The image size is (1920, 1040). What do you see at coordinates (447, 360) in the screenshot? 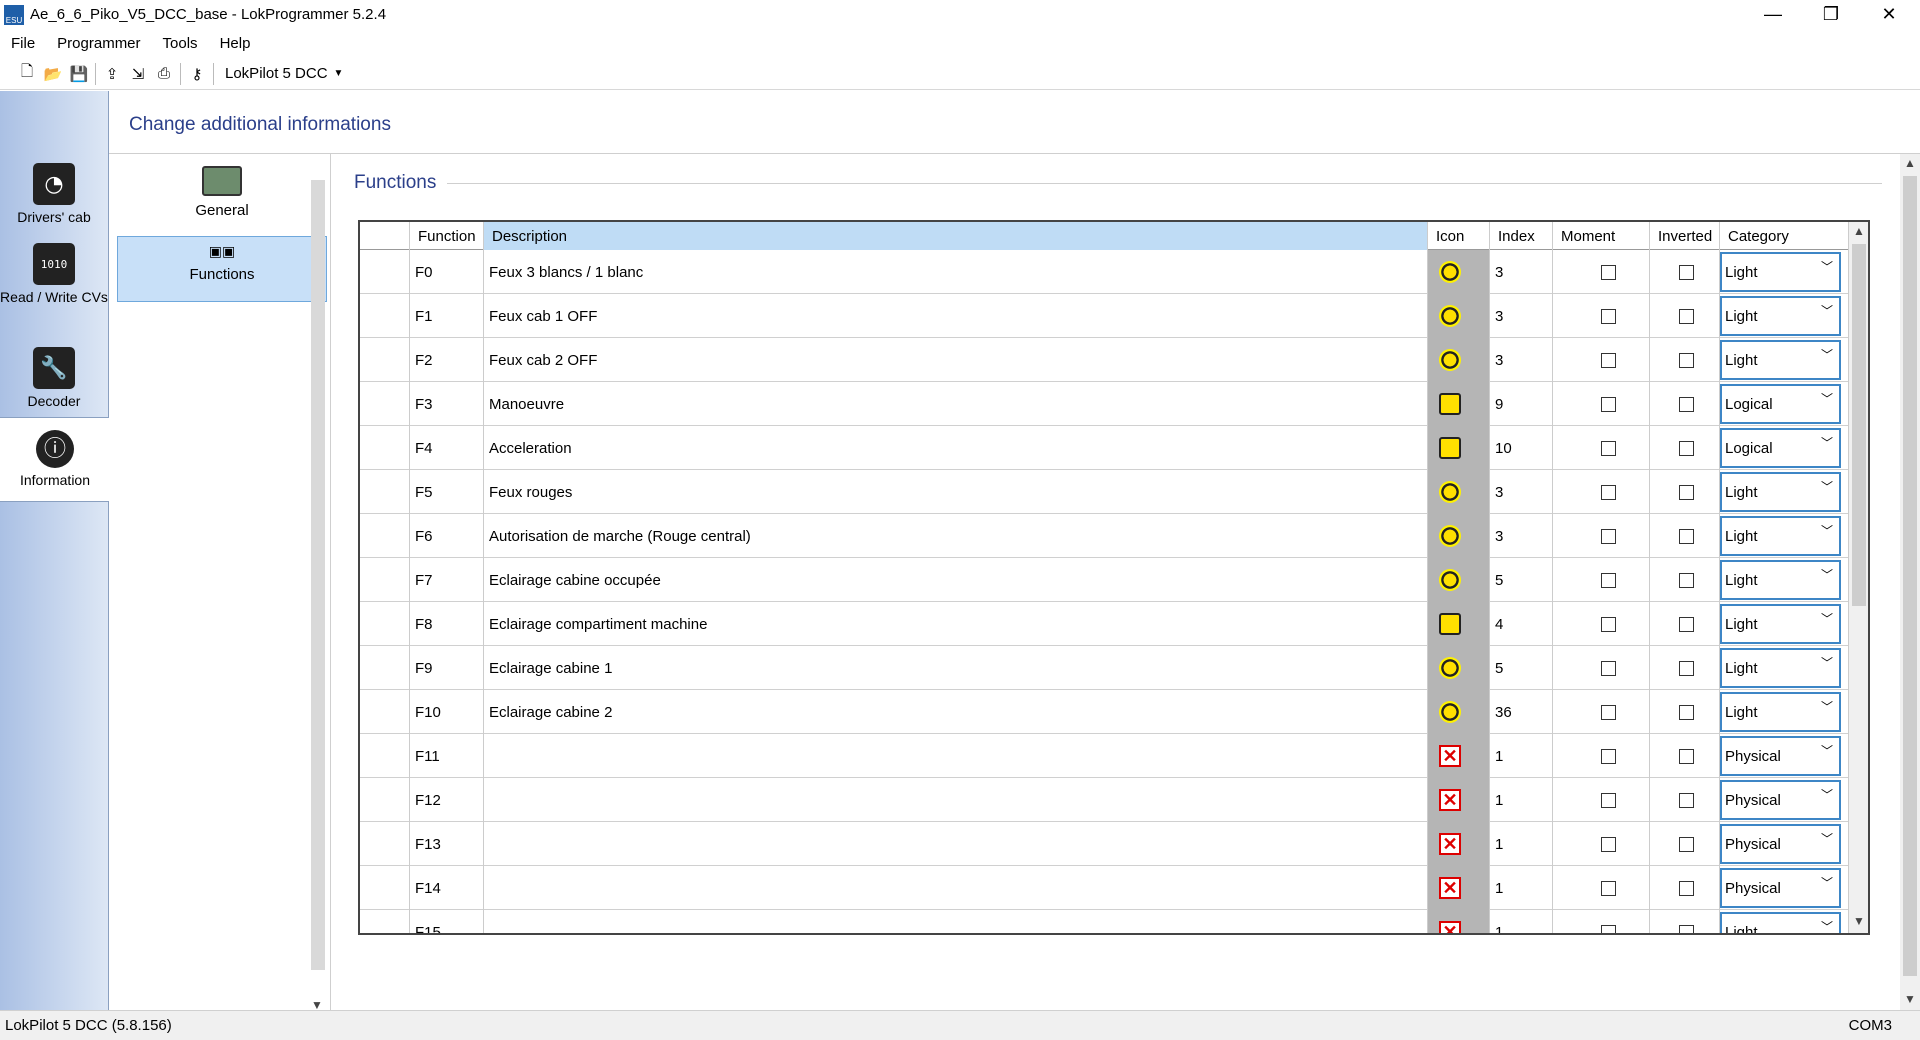
I see `function-cell: F2` at bounding box center [447, 360].